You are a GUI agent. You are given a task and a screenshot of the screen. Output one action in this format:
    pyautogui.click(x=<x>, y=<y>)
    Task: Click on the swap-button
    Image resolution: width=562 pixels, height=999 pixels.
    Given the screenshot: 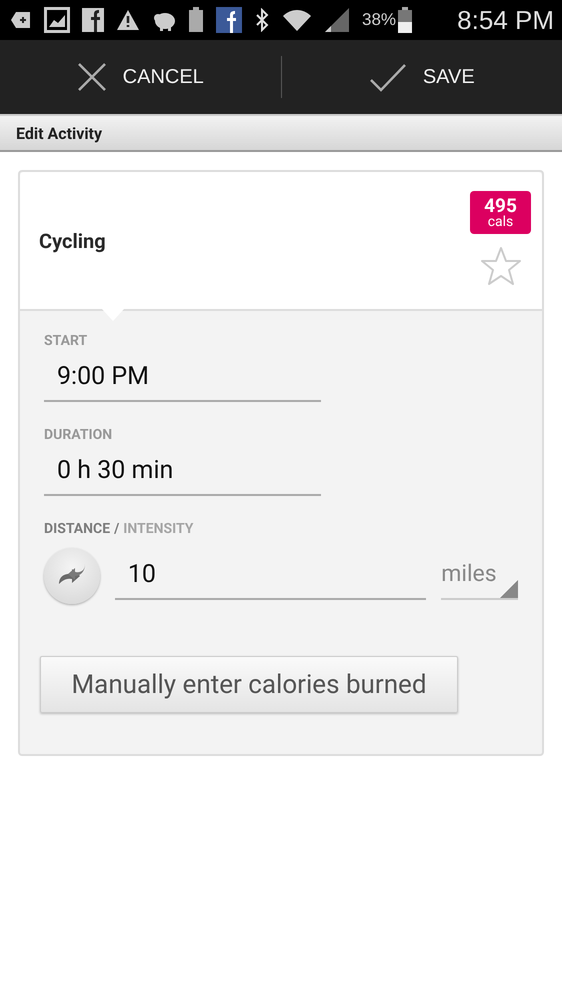 What is the action you would take?
    pyautogui.click(x=72, y=576)
    